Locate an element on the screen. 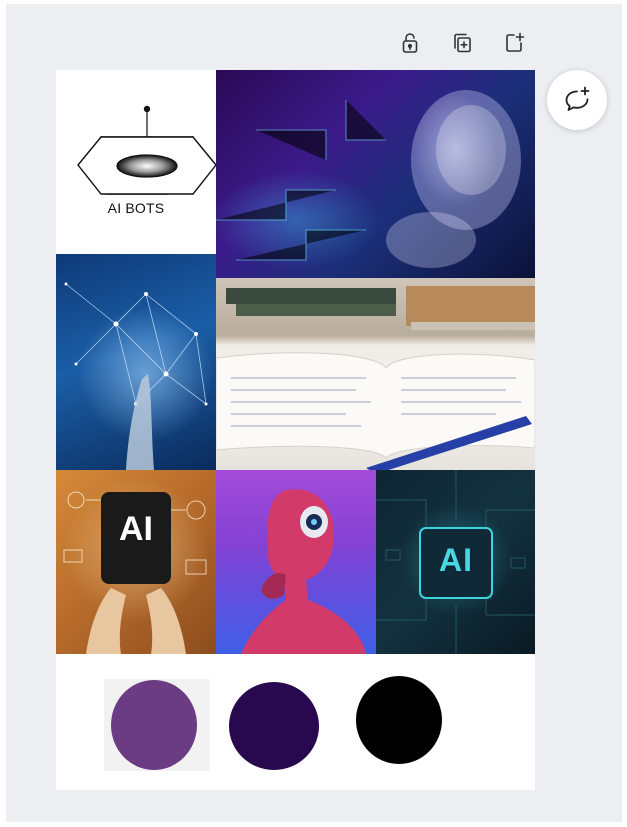  add-page-icon is located at coordinates (514, 43).